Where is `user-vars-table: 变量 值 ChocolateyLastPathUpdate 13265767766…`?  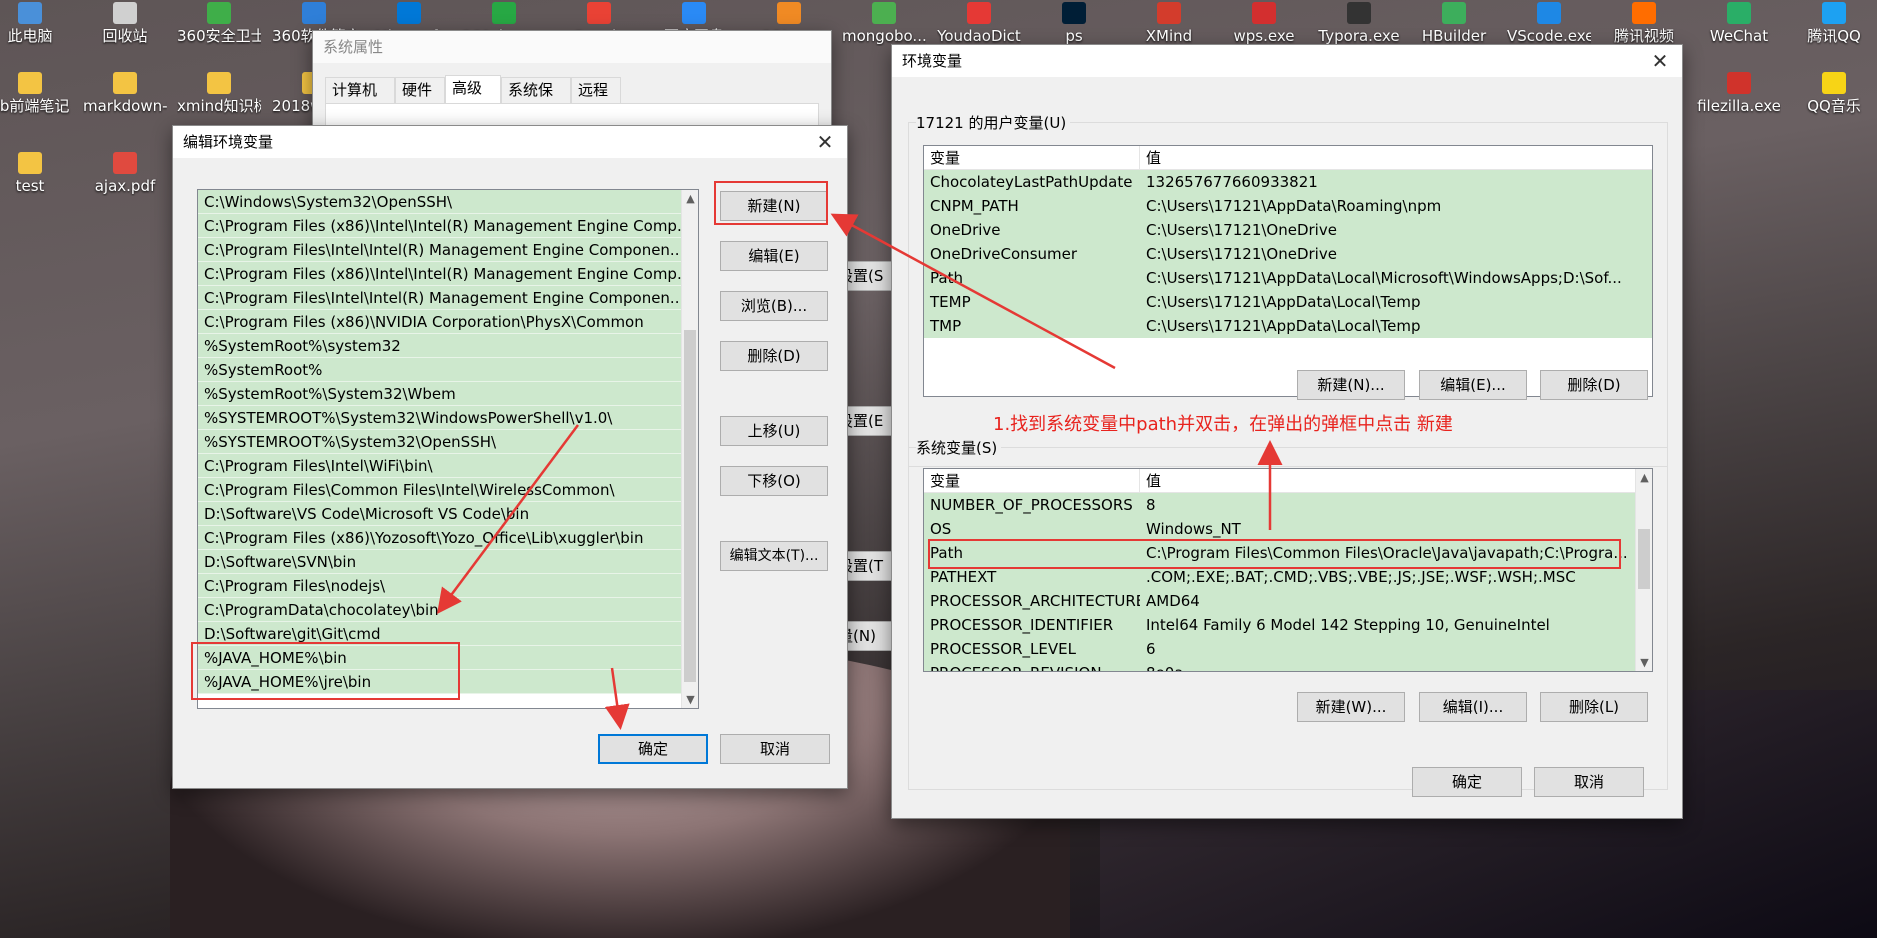 user-vars-table: 变量 值 ChocolateyLastPathUpdate 13265767766… is located at coordinates (1288, 271).